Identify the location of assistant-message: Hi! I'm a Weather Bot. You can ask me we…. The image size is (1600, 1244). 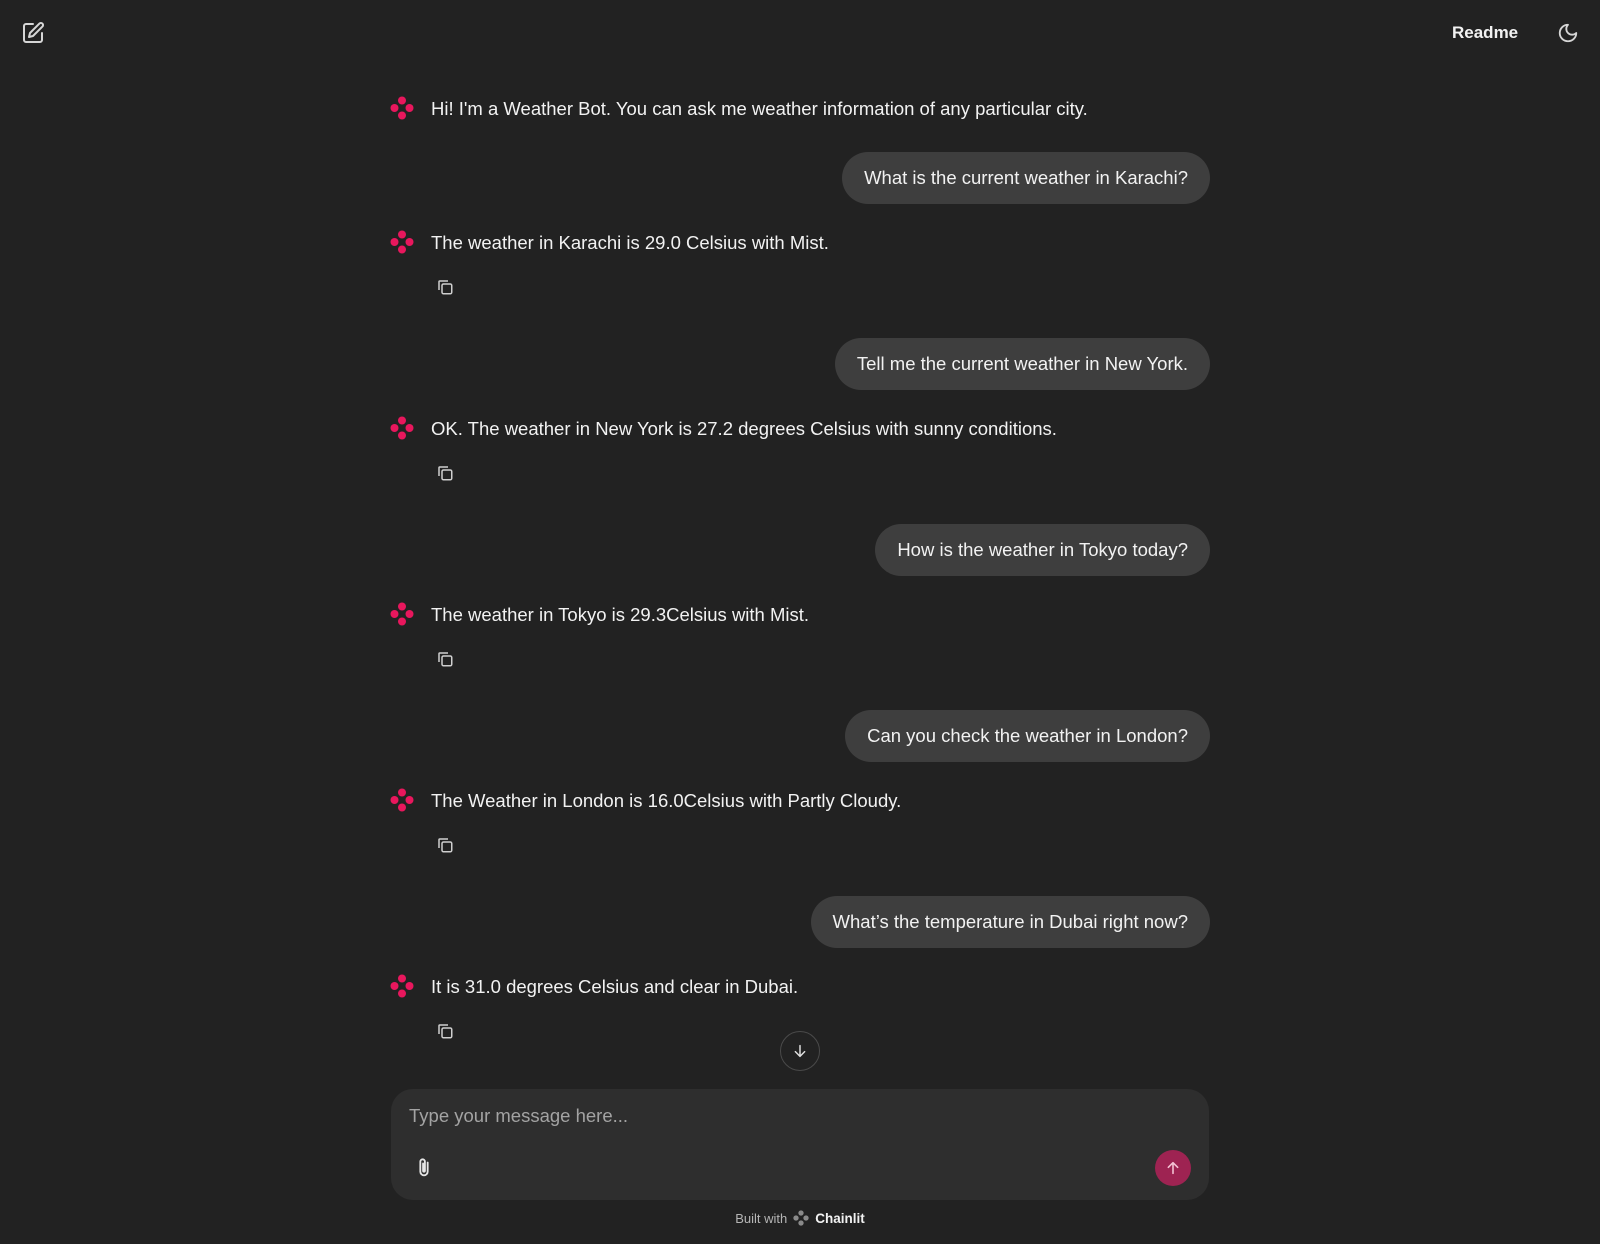
(800, 118).